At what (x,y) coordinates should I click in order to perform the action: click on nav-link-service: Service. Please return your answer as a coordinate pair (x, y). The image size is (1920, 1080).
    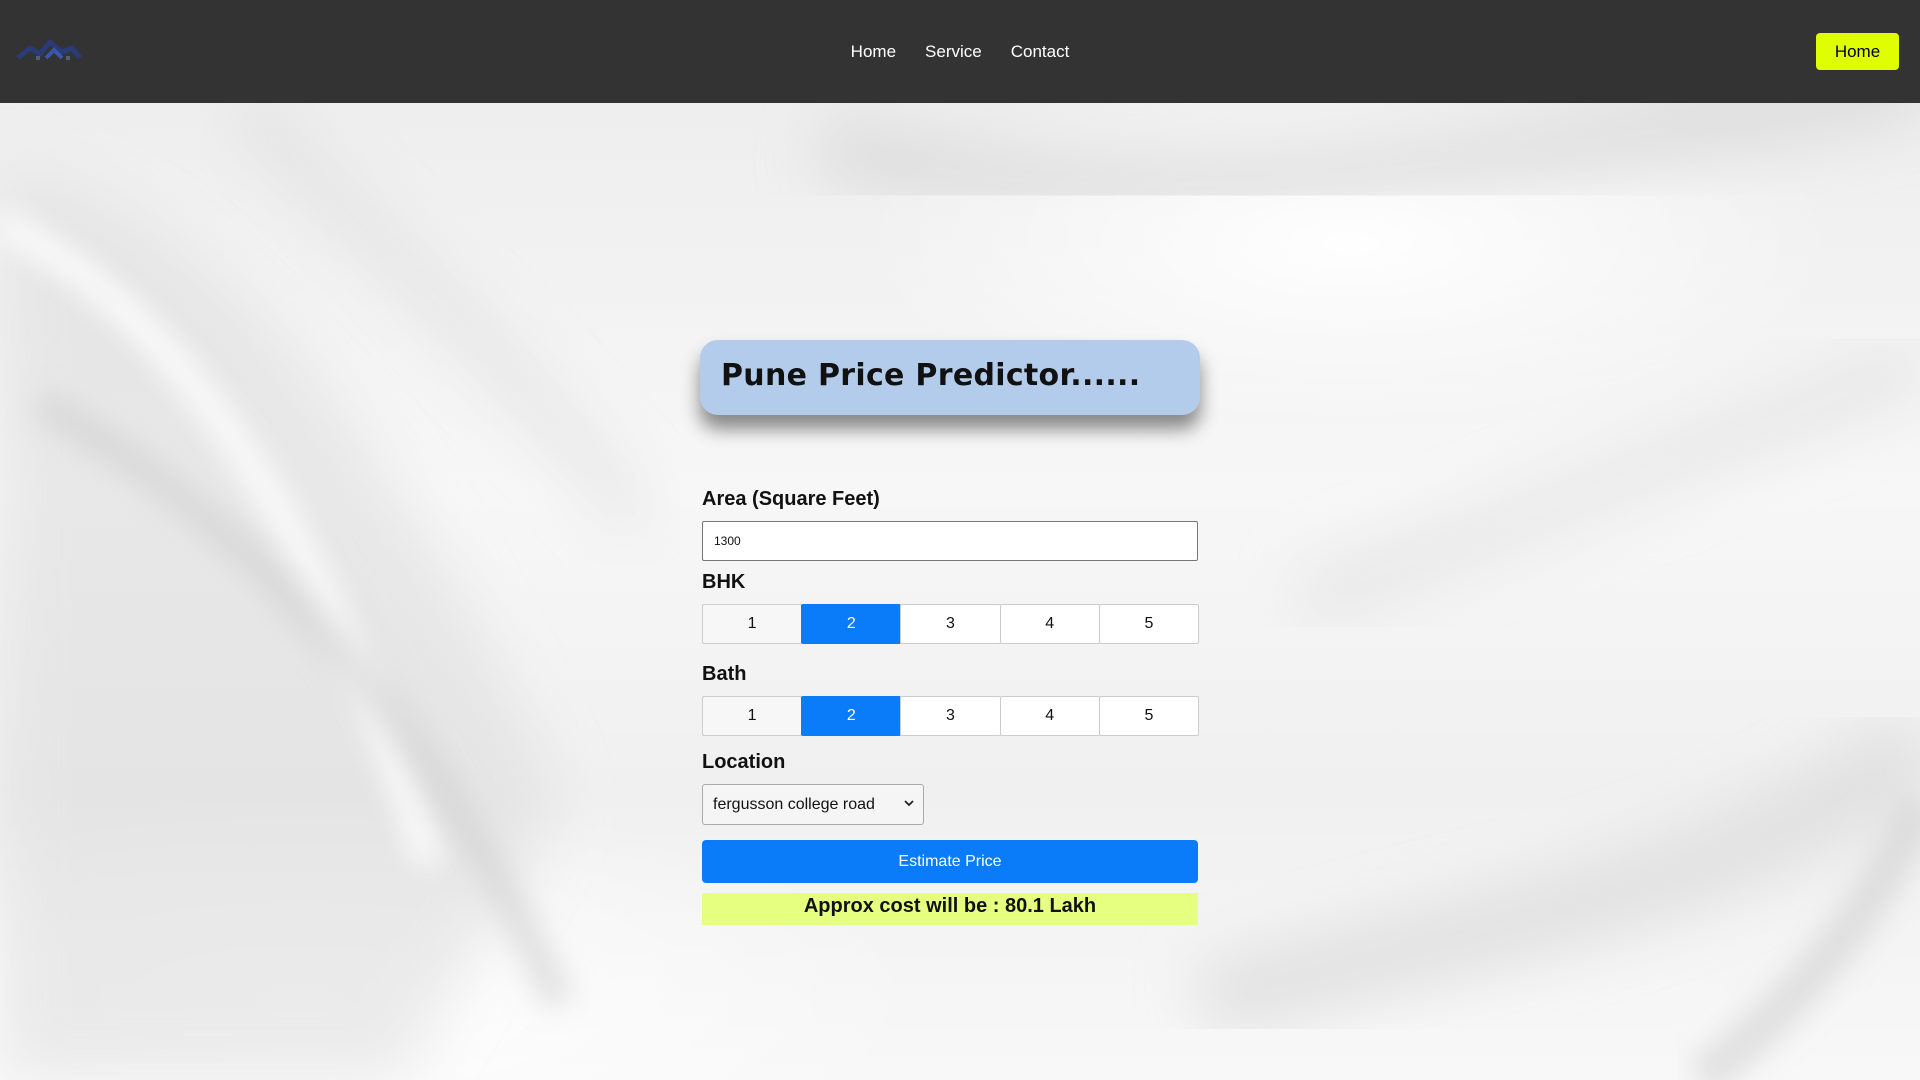
    Looking at the image, I should click on (953, 52).